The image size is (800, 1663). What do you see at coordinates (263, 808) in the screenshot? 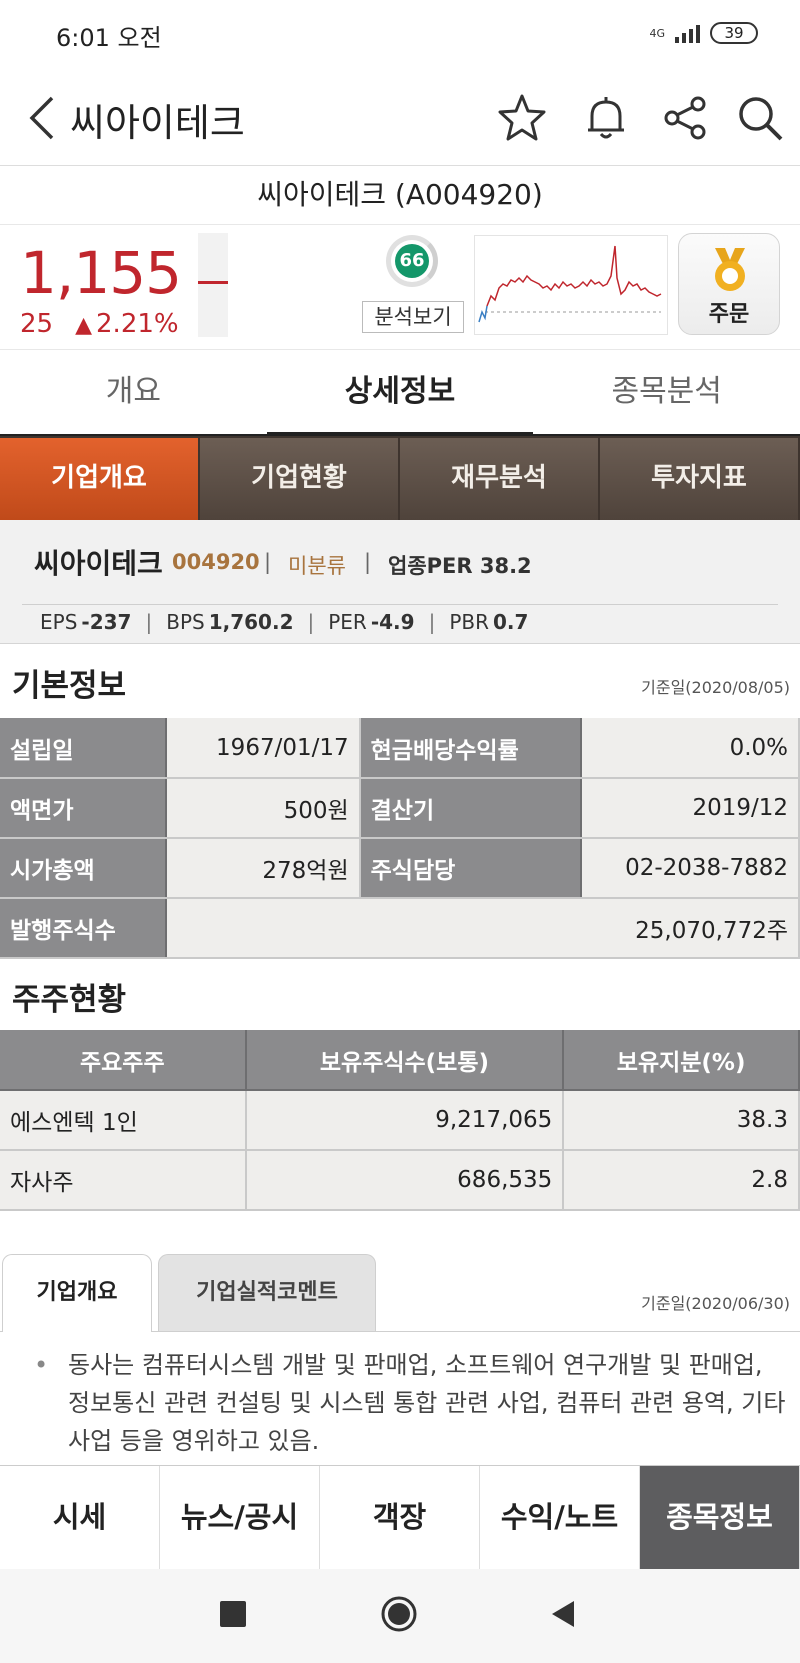
I see `info-value: 500원` at bounding box center [263, 808].